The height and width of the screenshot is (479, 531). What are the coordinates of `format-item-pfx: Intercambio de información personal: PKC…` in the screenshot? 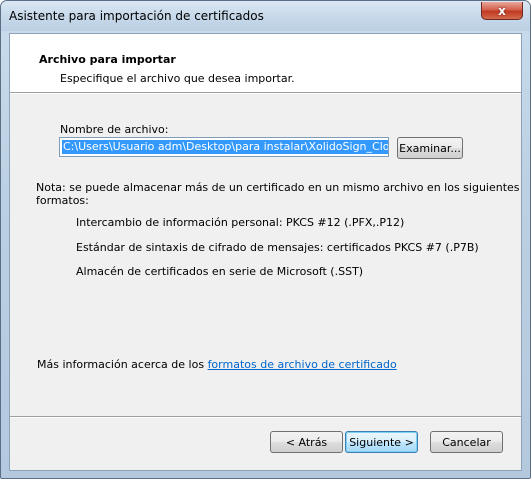 It's located at (240, 222).